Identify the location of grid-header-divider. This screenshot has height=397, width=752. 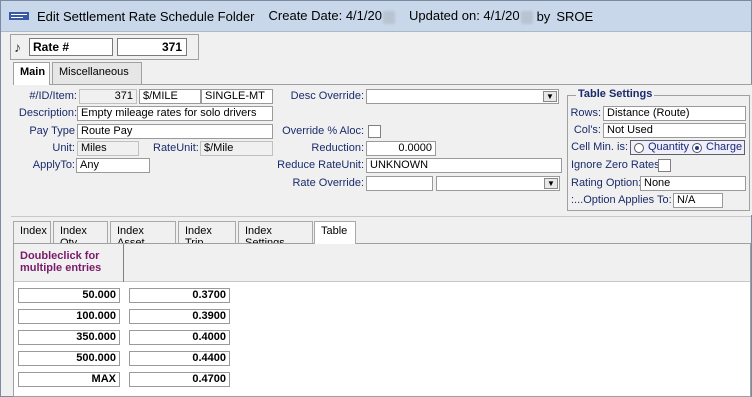
(123, 263).